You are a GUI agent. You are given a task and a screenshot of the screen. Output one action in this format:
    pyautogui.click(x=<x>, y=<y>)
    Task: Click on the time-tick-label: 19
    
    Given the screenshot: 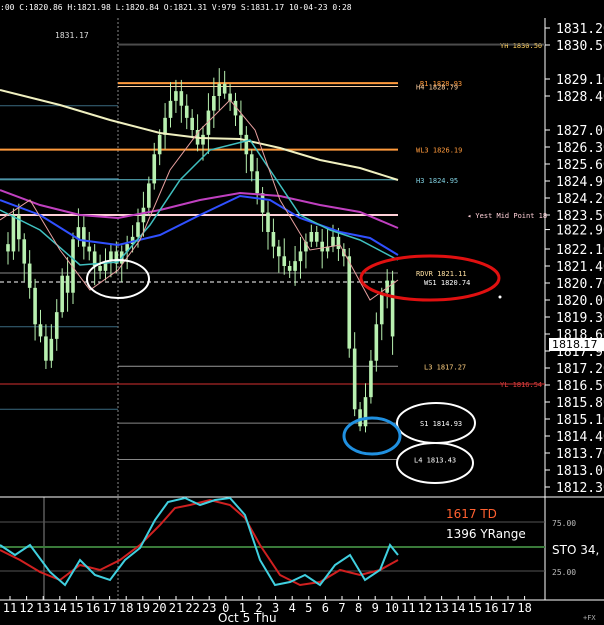 What is the action you would take?
    pyautogui.click(x=143, y=608)
    